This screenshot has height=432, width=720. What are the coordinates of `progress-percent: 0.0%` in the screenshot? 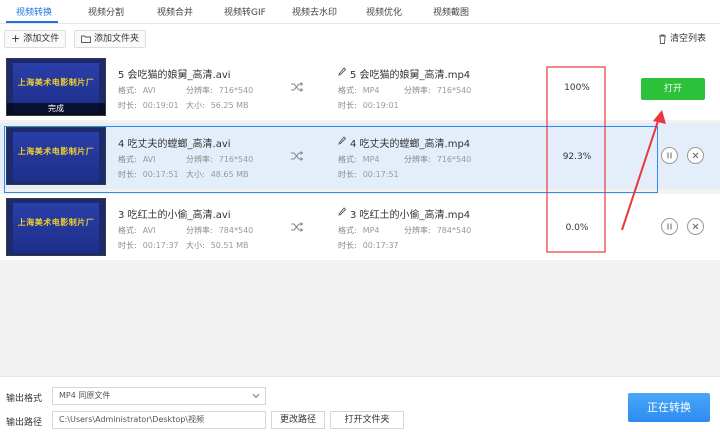 It's located at (577, 228).